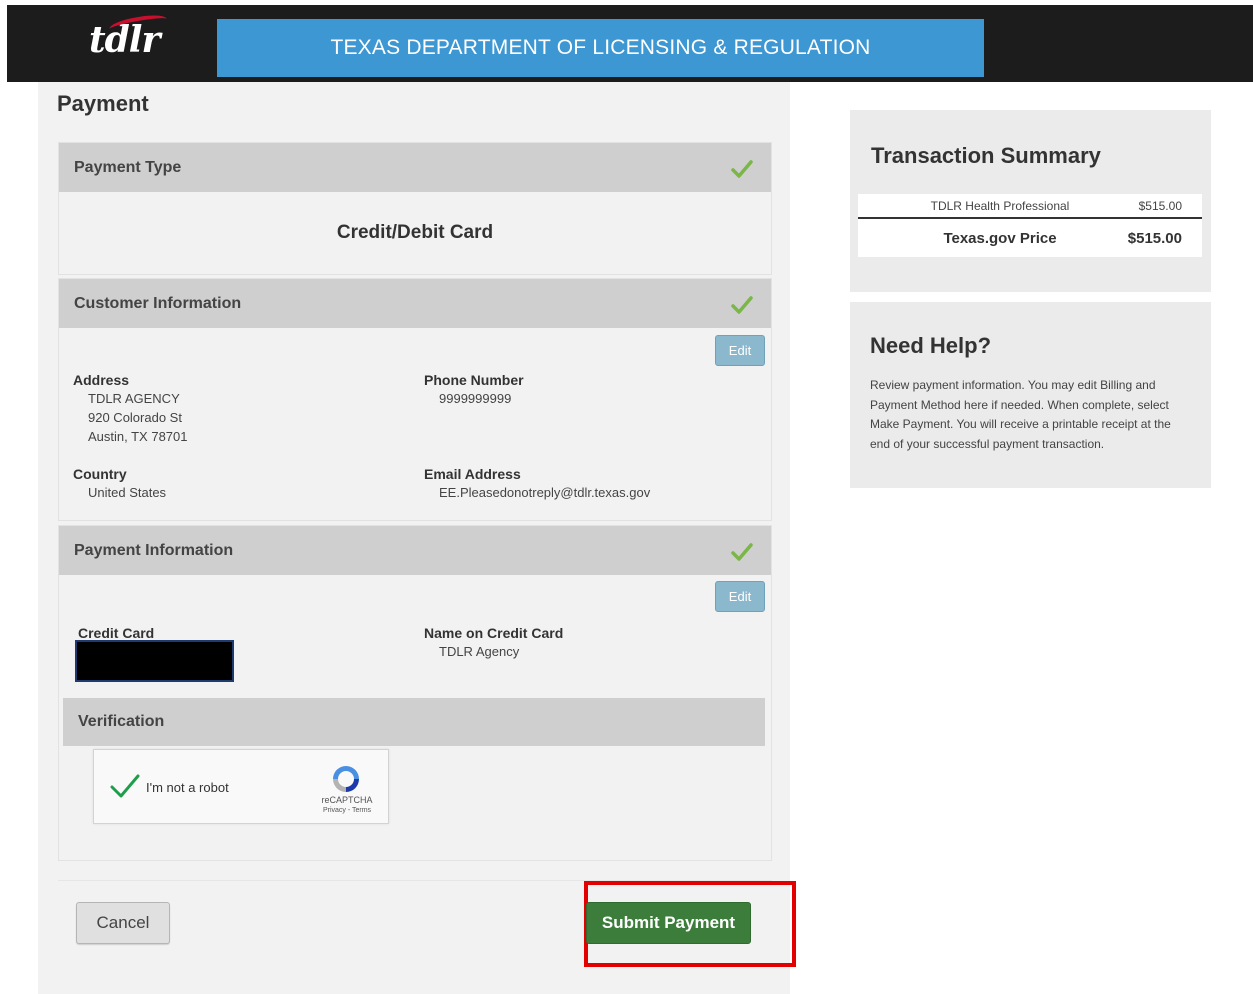 This screenshot has width=1253, height=994. I want to click on email-label: Email Address, so click(472, 474).